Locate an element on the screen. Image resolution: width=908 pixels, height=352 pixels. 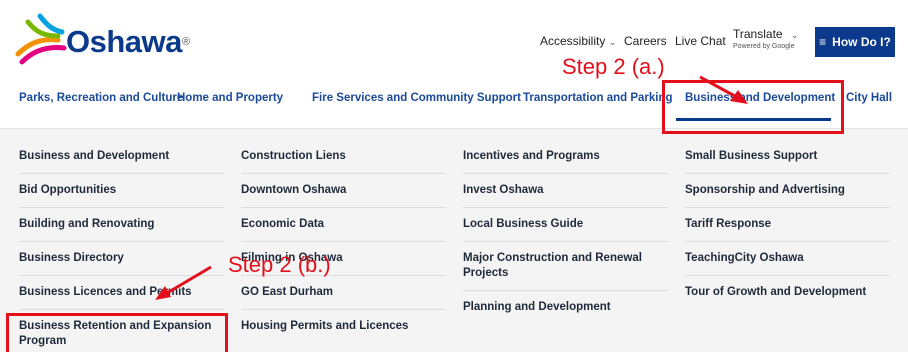
highlight-box-business-retention is located at coordinates (117, 332).